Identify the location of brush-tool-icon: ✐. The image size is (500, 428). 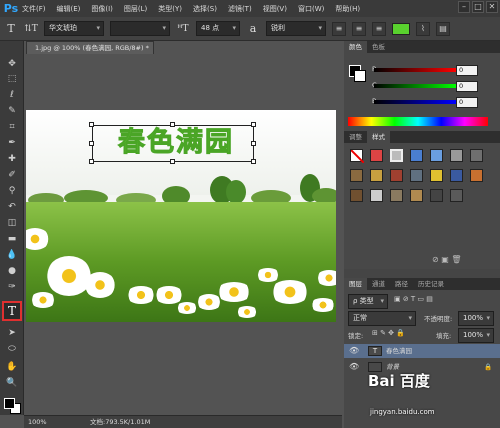
(12, 175).